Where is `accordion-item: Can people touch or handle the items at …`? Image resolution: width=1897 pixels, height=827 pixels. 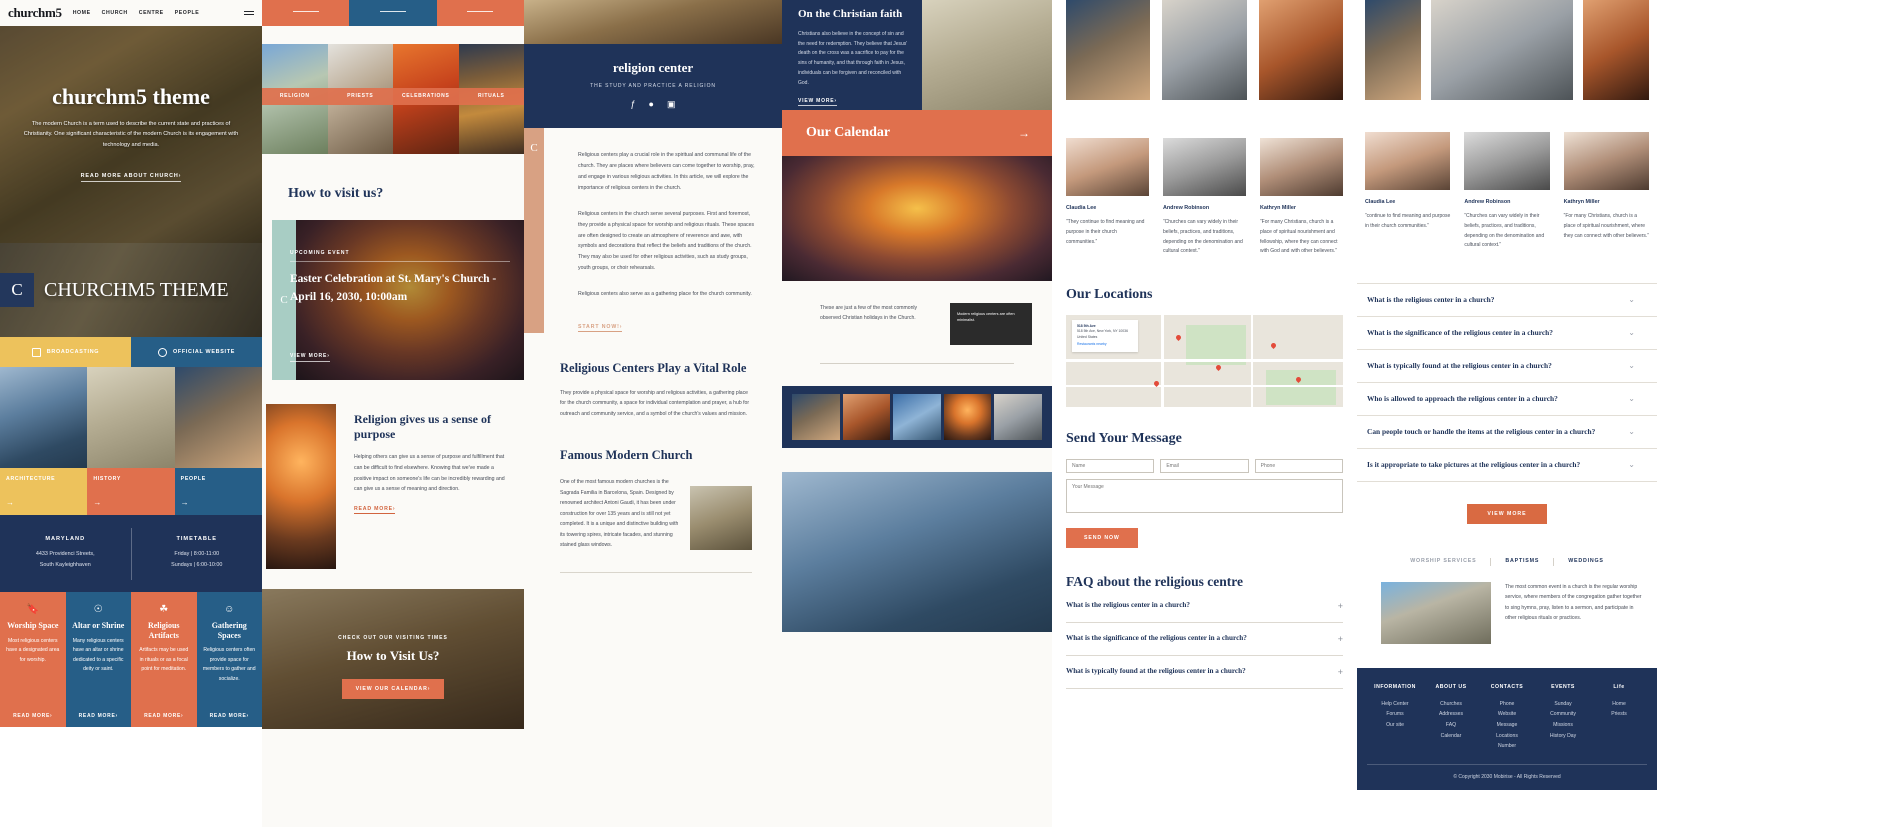 accordion-item: Can people touch or handle the items at … is located at coordinates (1507, 432).